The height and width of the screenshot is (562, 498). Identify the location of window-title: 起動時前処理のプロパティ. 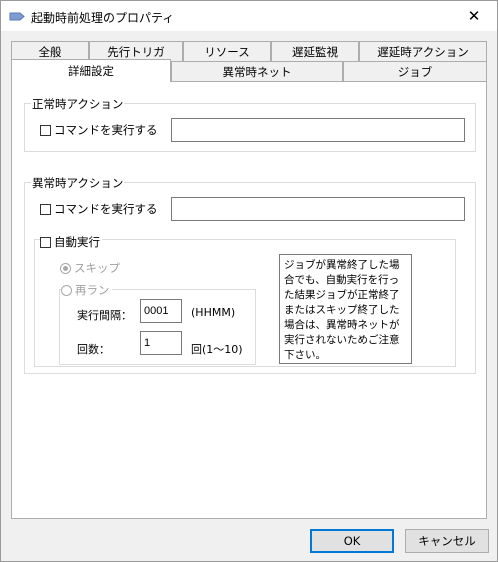
(103, 18).